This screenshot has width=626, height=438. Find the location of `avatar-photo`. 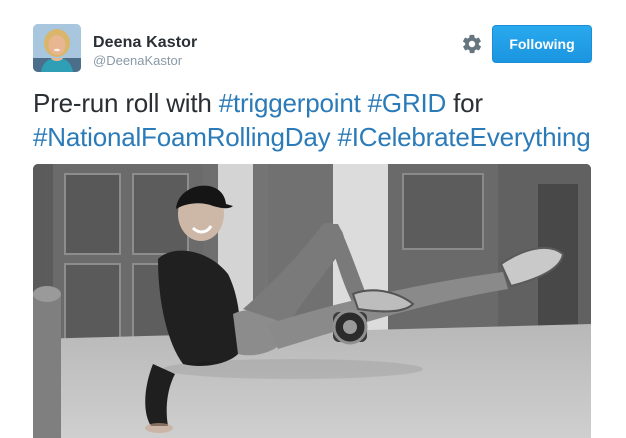

avatar-photo is located at coordinates (57, 48).